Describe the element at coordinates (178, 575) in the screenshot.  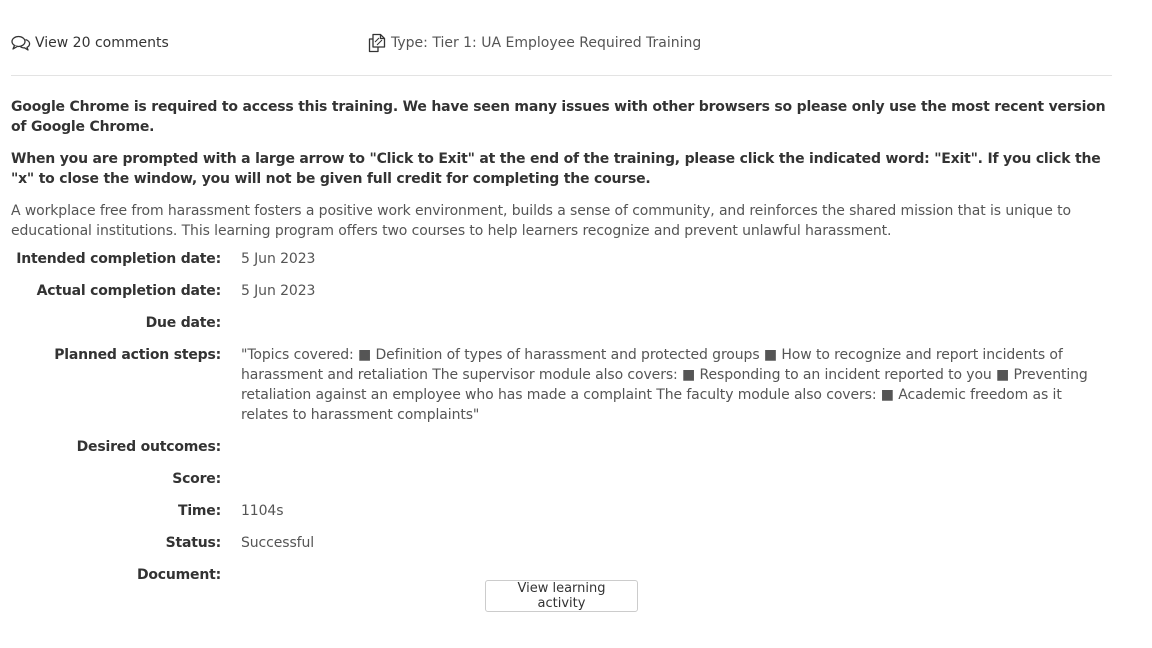
I see `detail-label: Document:` at that location.